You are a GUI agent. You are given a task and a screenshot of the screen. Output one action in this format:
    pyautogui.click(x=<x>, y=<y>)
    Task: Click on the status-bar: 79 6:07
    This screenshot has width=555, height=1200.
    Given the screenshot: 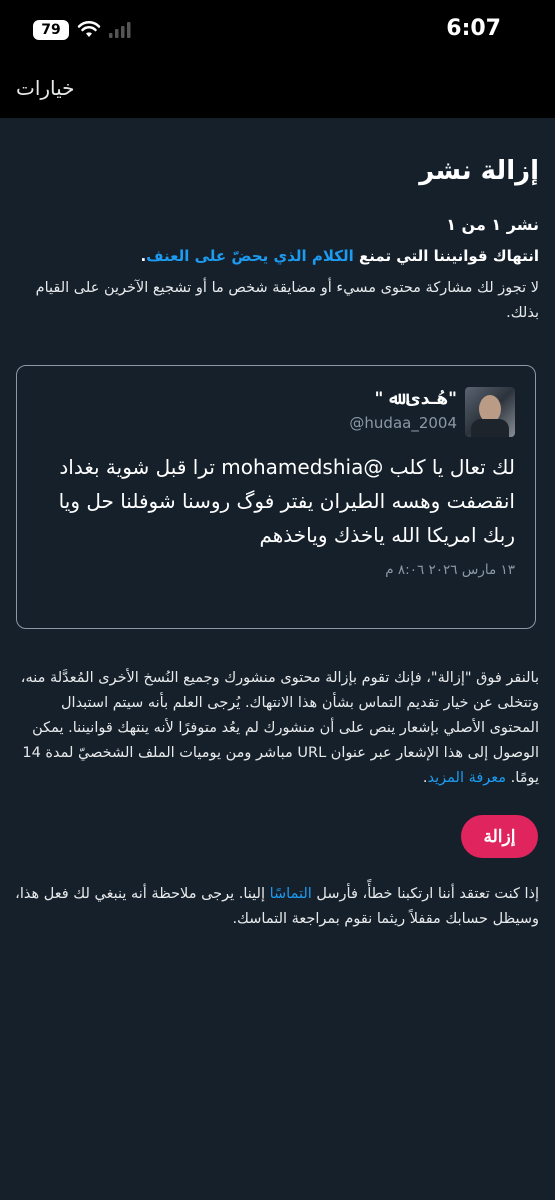 What is the action you would take?
    pyautogui.click(x=277, y=30)
    